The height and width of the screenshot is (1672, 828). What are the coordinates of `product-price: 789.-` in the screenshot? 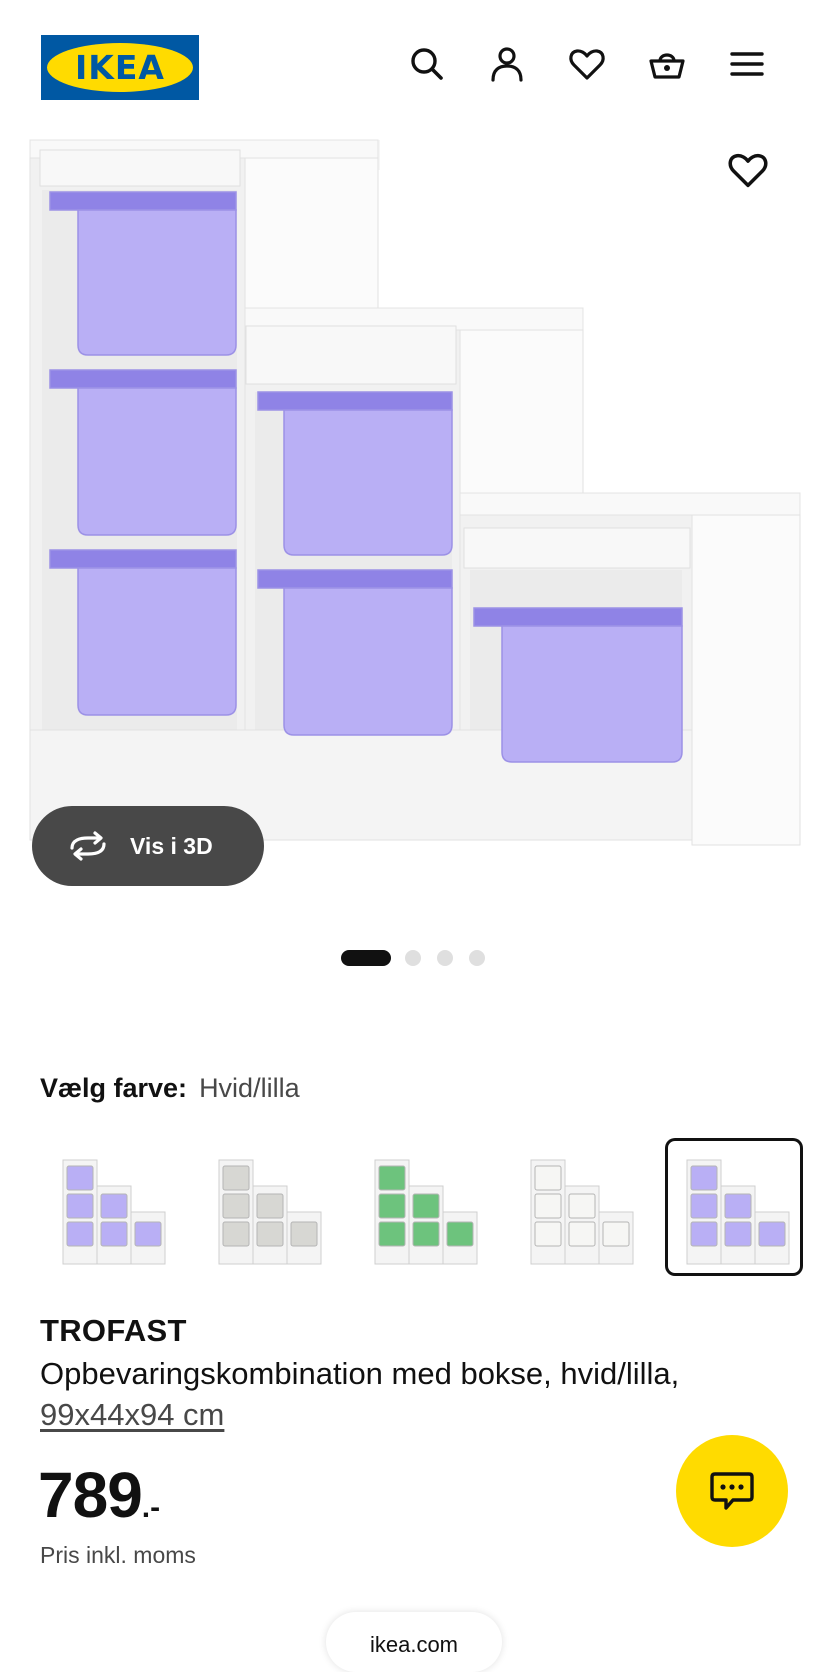 It's located at (99, 1495).